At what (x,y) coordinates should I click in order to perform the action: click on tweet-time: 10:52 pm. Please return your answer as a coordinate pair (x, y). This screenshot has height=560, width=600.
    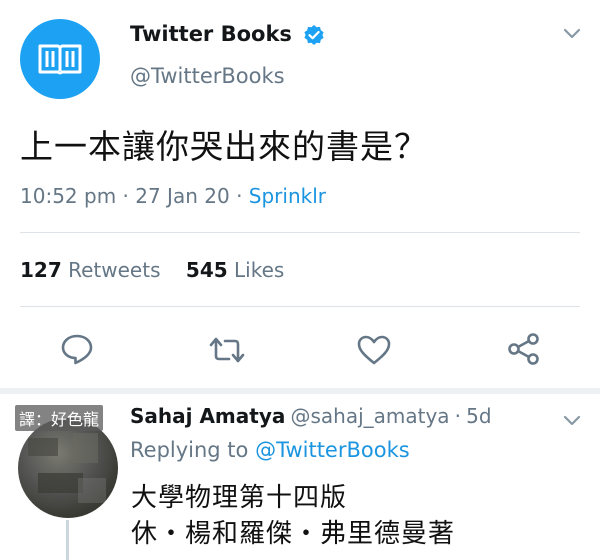
    Looking at the image, I should click on (68, 196).